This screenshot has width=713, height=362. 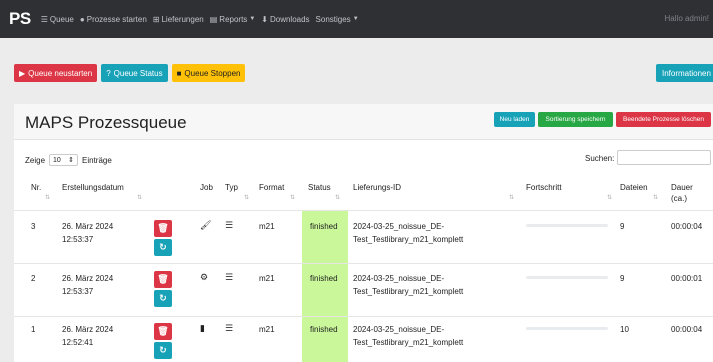 What do you see at coordinates (634, 187) in the screenshot?
I see `col-files: Dateien` at bounding box center [634, 187].